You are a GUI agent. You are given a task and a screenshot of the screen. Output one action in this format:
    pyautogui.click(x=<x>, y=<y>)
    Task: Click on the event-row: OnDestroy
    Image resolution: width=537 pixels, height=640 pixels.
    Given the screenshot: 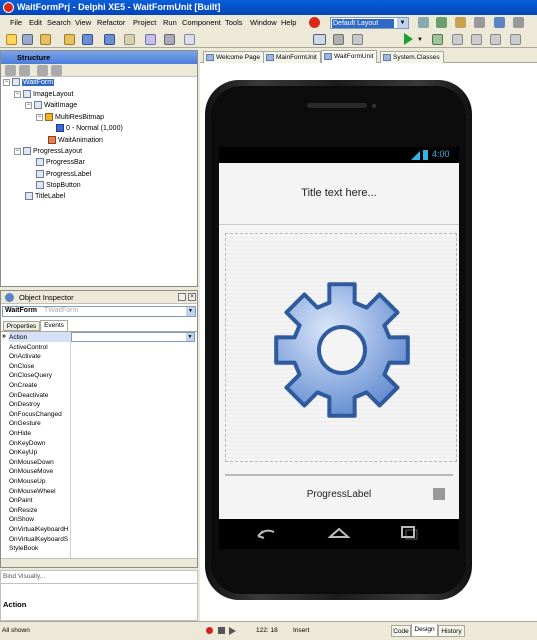 What is the action you would take?
    pyautogui.click(x=40, y=405)
    